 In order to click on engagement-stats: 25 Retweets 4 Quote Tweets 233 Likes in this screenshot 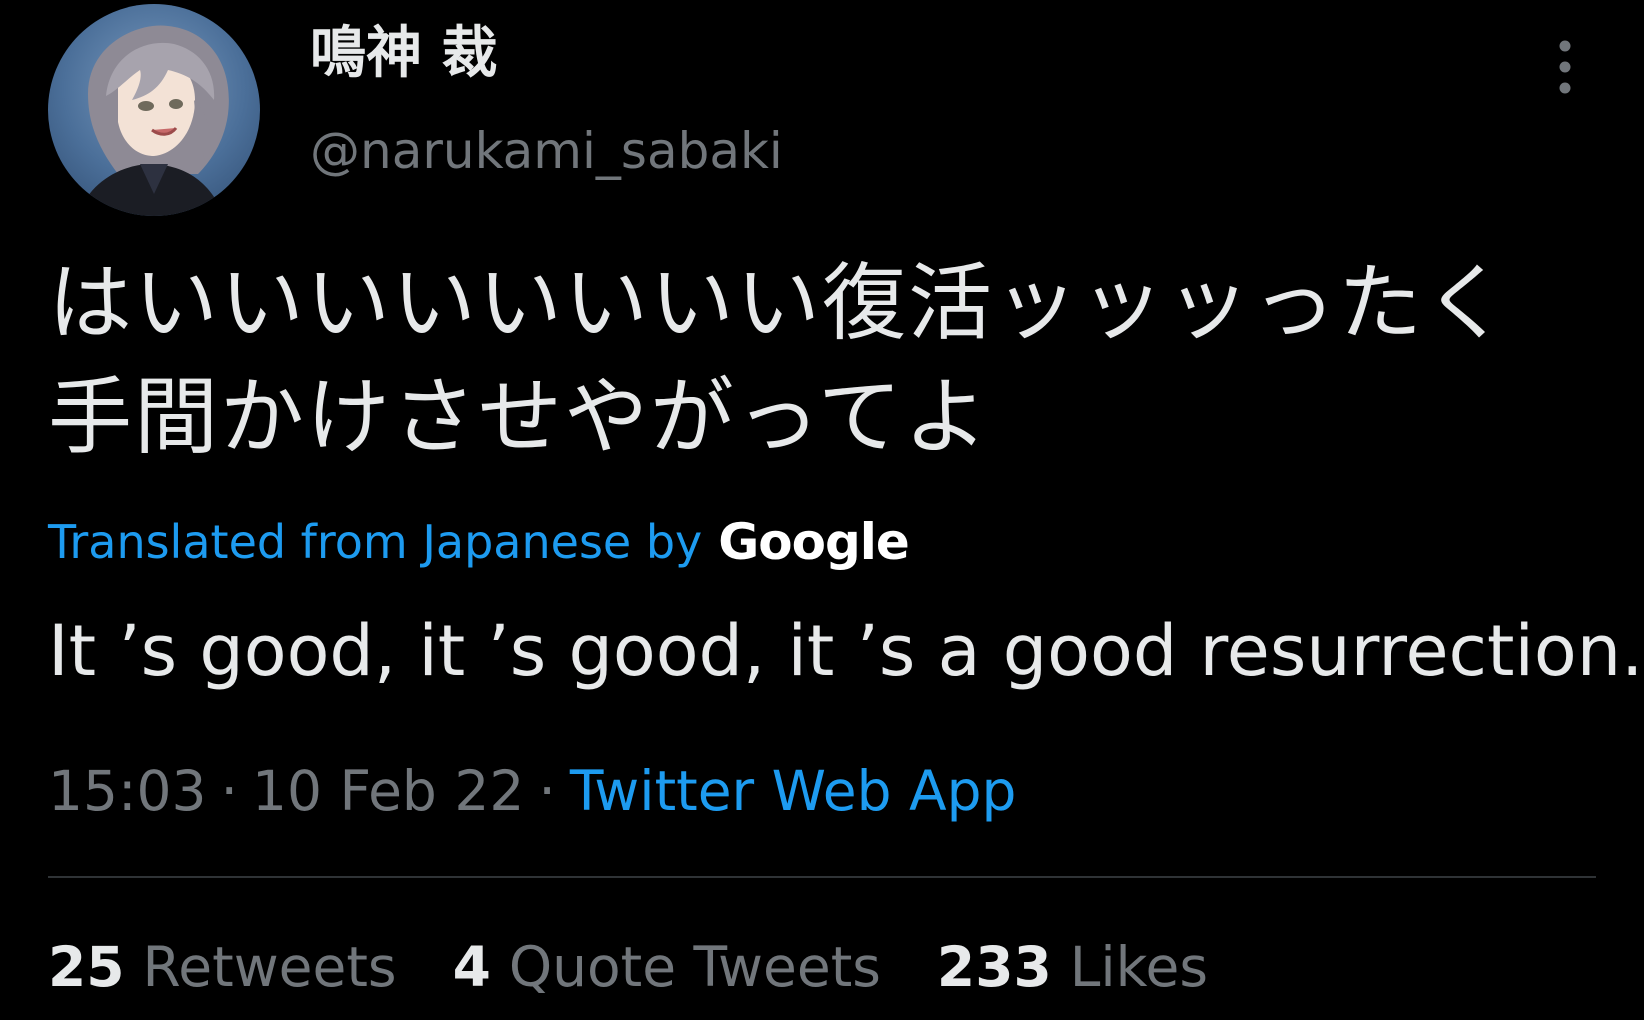, I will do `click(656, 967)`.